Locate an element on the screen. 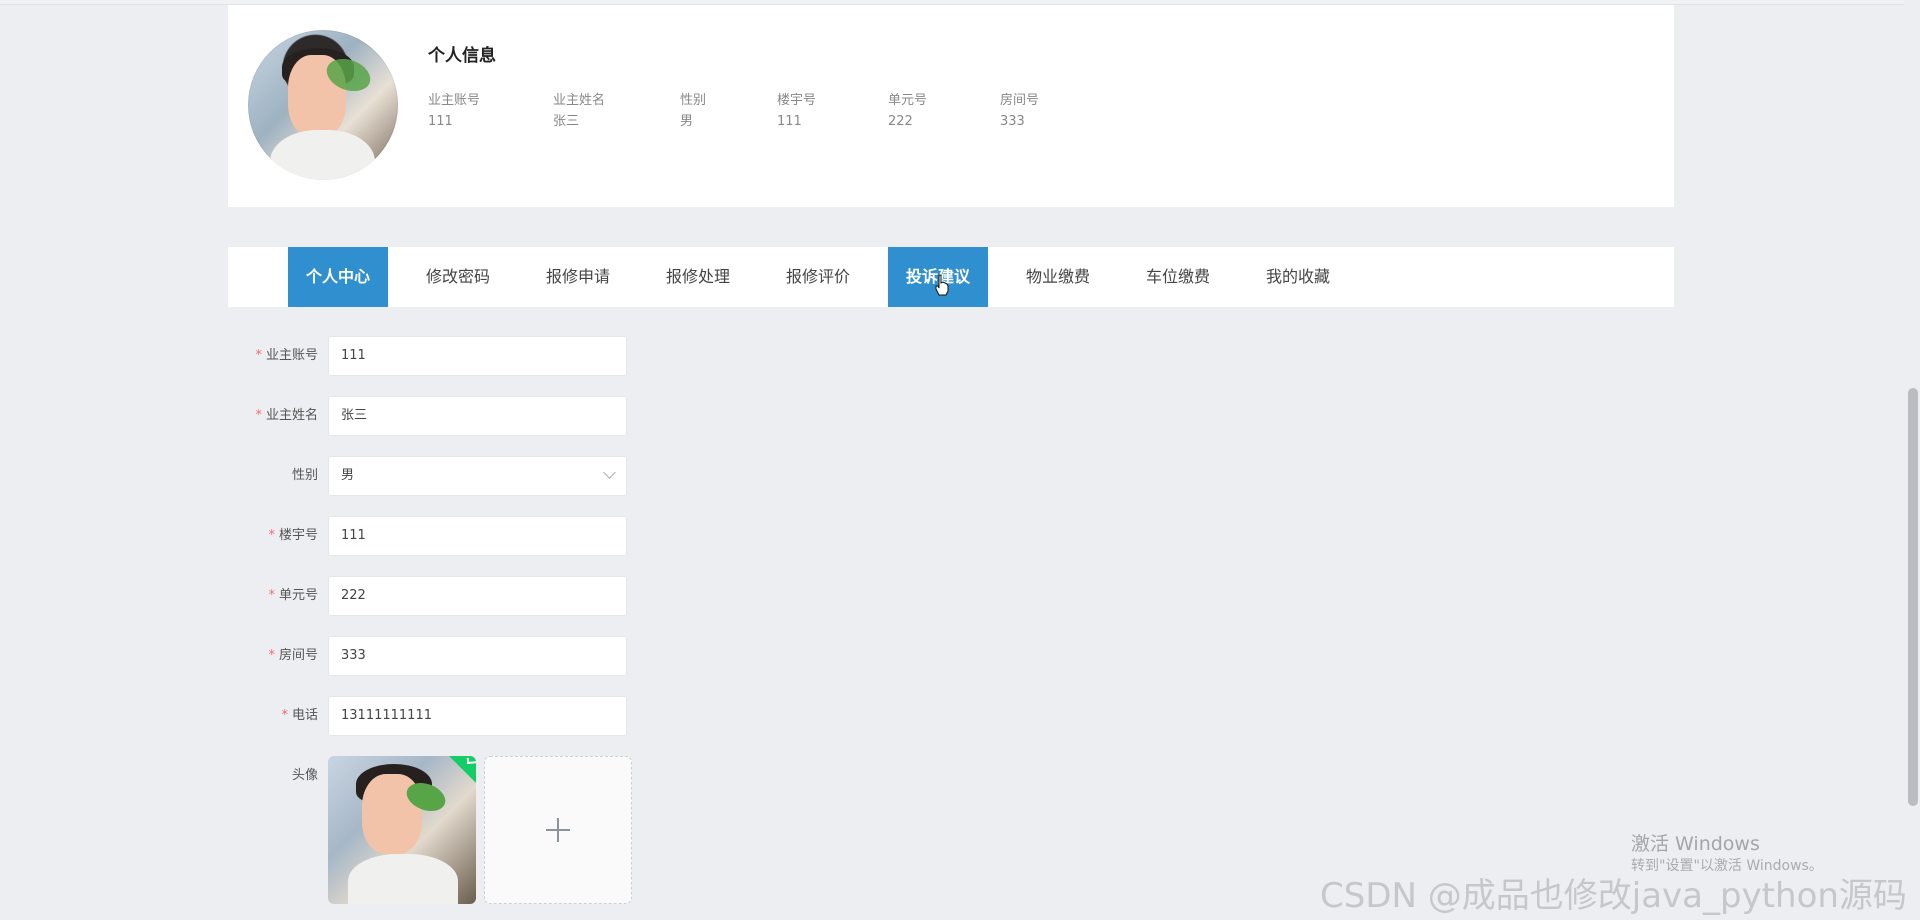 The width and height of the screenshot is (1920, 920). check-icon is located at coordinates (471, 761).